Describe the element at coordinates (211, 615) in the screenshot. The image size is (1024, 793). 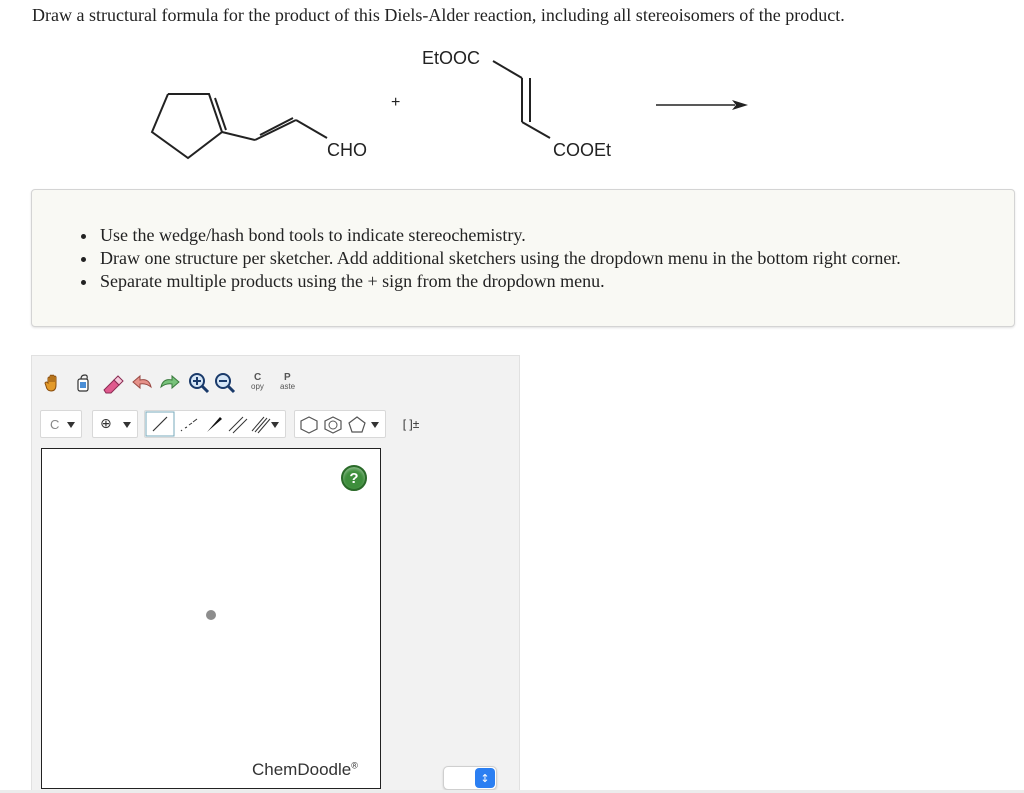
I see `canvas-dot` at that location.